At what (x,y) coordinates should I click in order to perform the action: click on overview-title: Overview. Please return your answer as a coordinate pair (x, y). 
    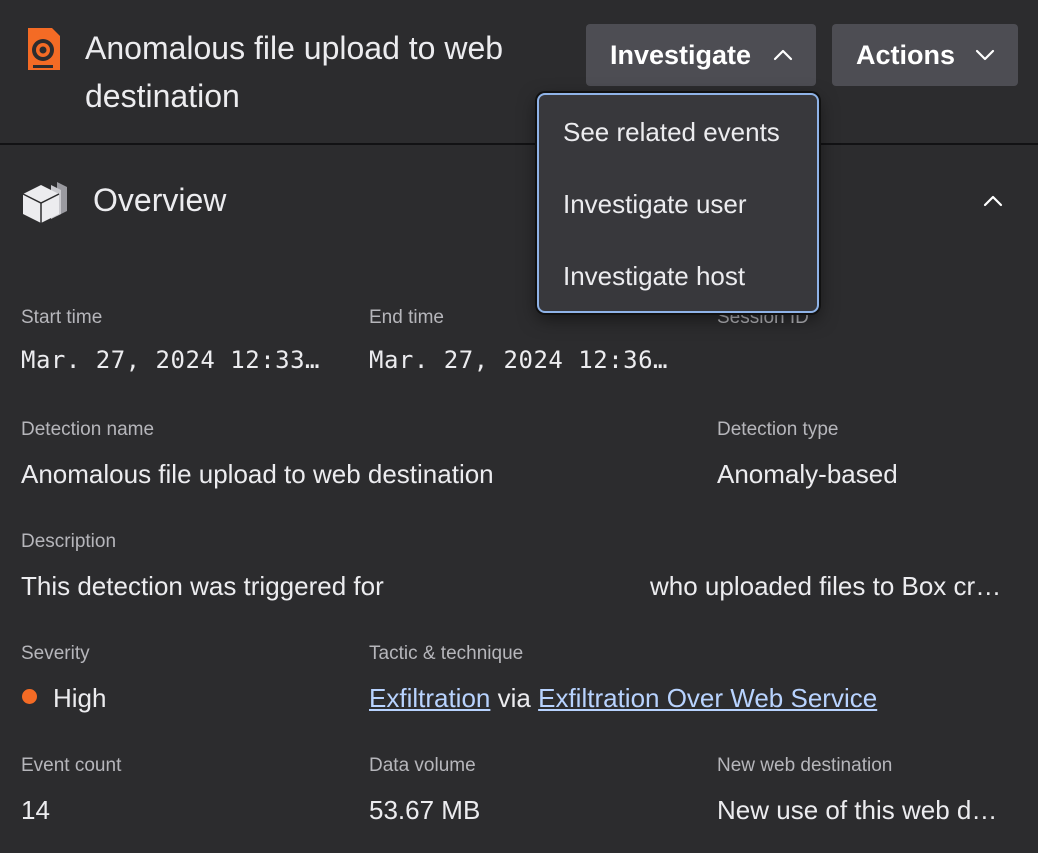
    Looking at the image, I should click on (160, 200).